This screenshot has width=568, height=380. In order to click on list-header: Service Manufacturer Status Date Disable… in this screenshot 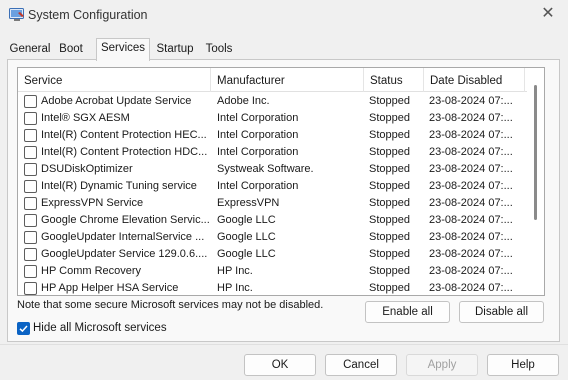, I will do `click(273, 80)`.